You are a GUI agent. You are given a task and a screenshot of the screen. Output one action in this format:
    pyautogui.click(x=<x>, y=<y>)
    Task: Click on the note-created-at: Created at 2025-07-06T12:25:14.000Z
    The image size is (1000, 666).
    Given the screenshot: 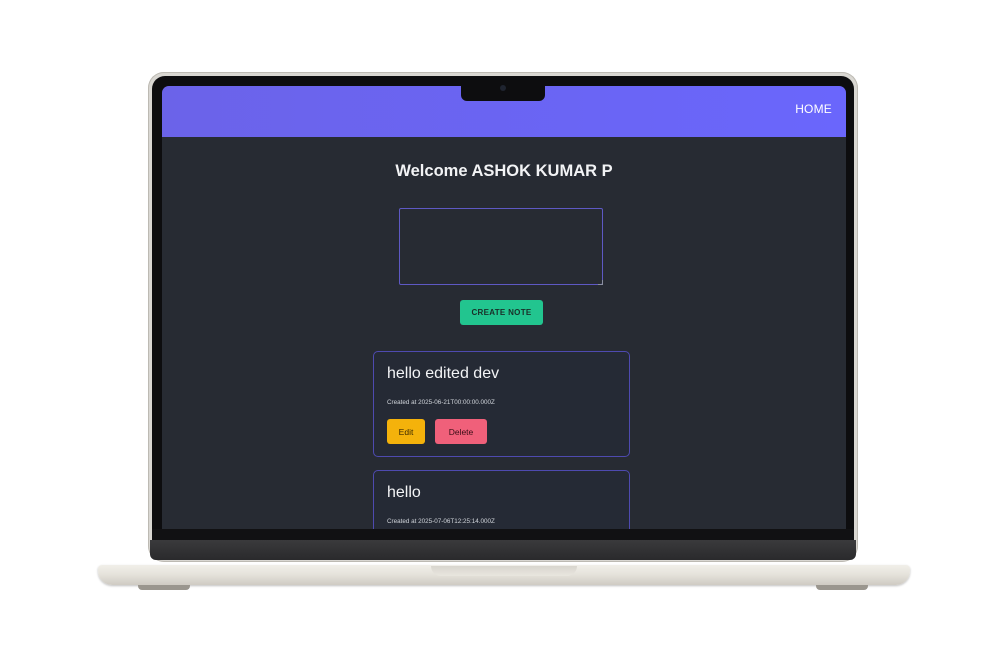 What is the action you would take?
    pyautogui.click(x=441, y=521)
    